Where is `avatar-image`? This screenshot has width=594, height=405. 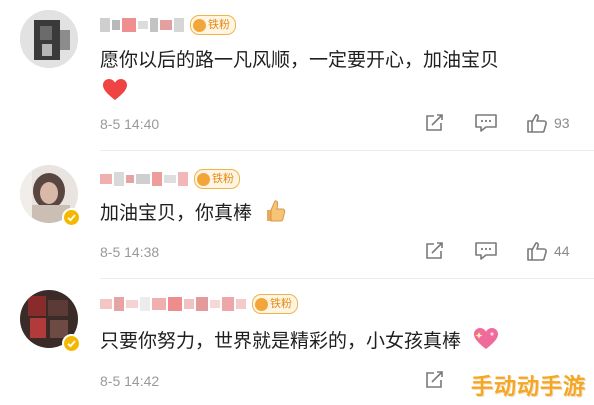 avatar-image is located at coordinates (49, 39).